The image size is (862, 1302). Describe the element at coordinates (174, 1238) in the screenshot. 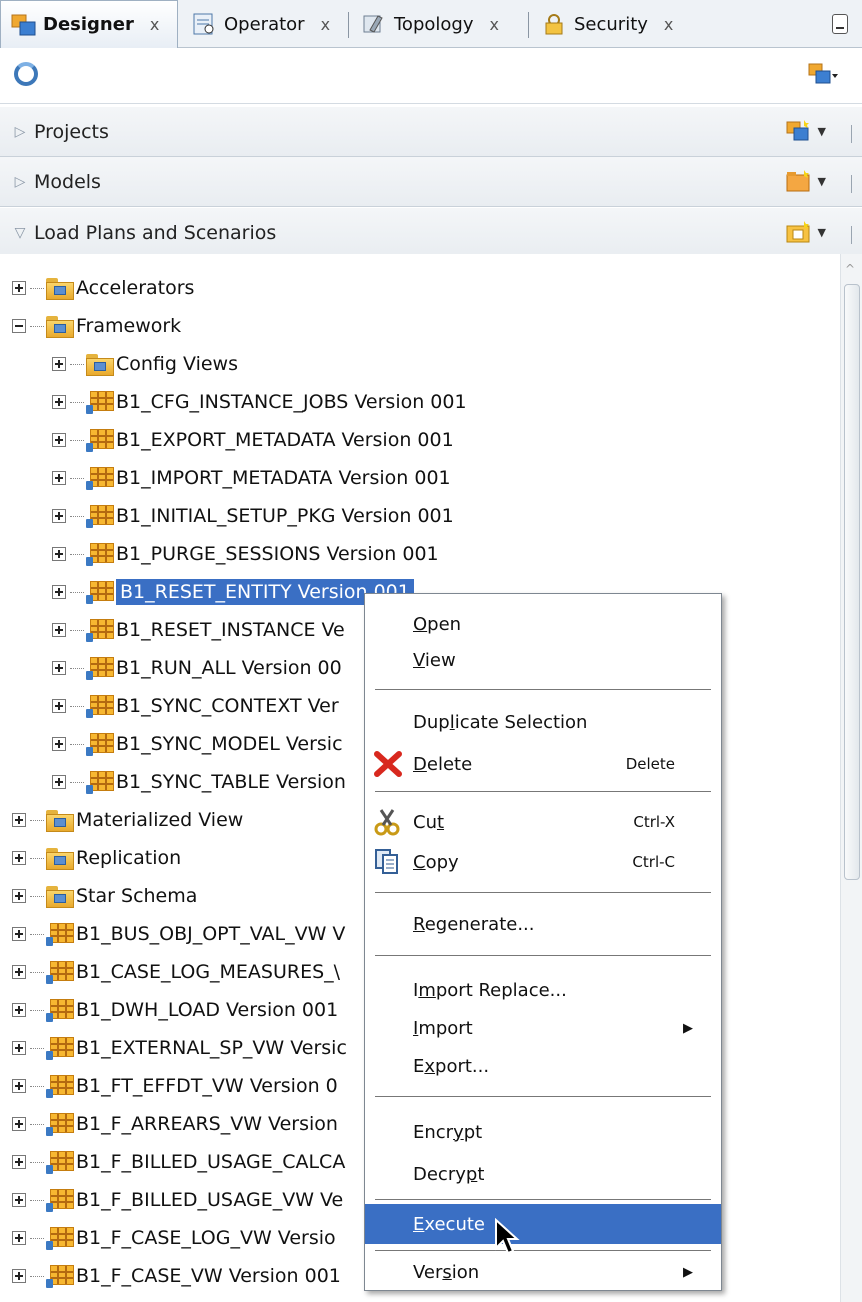

I see `tree-scenario: B1_F_CASE_LOG_VW Versio` at that location.